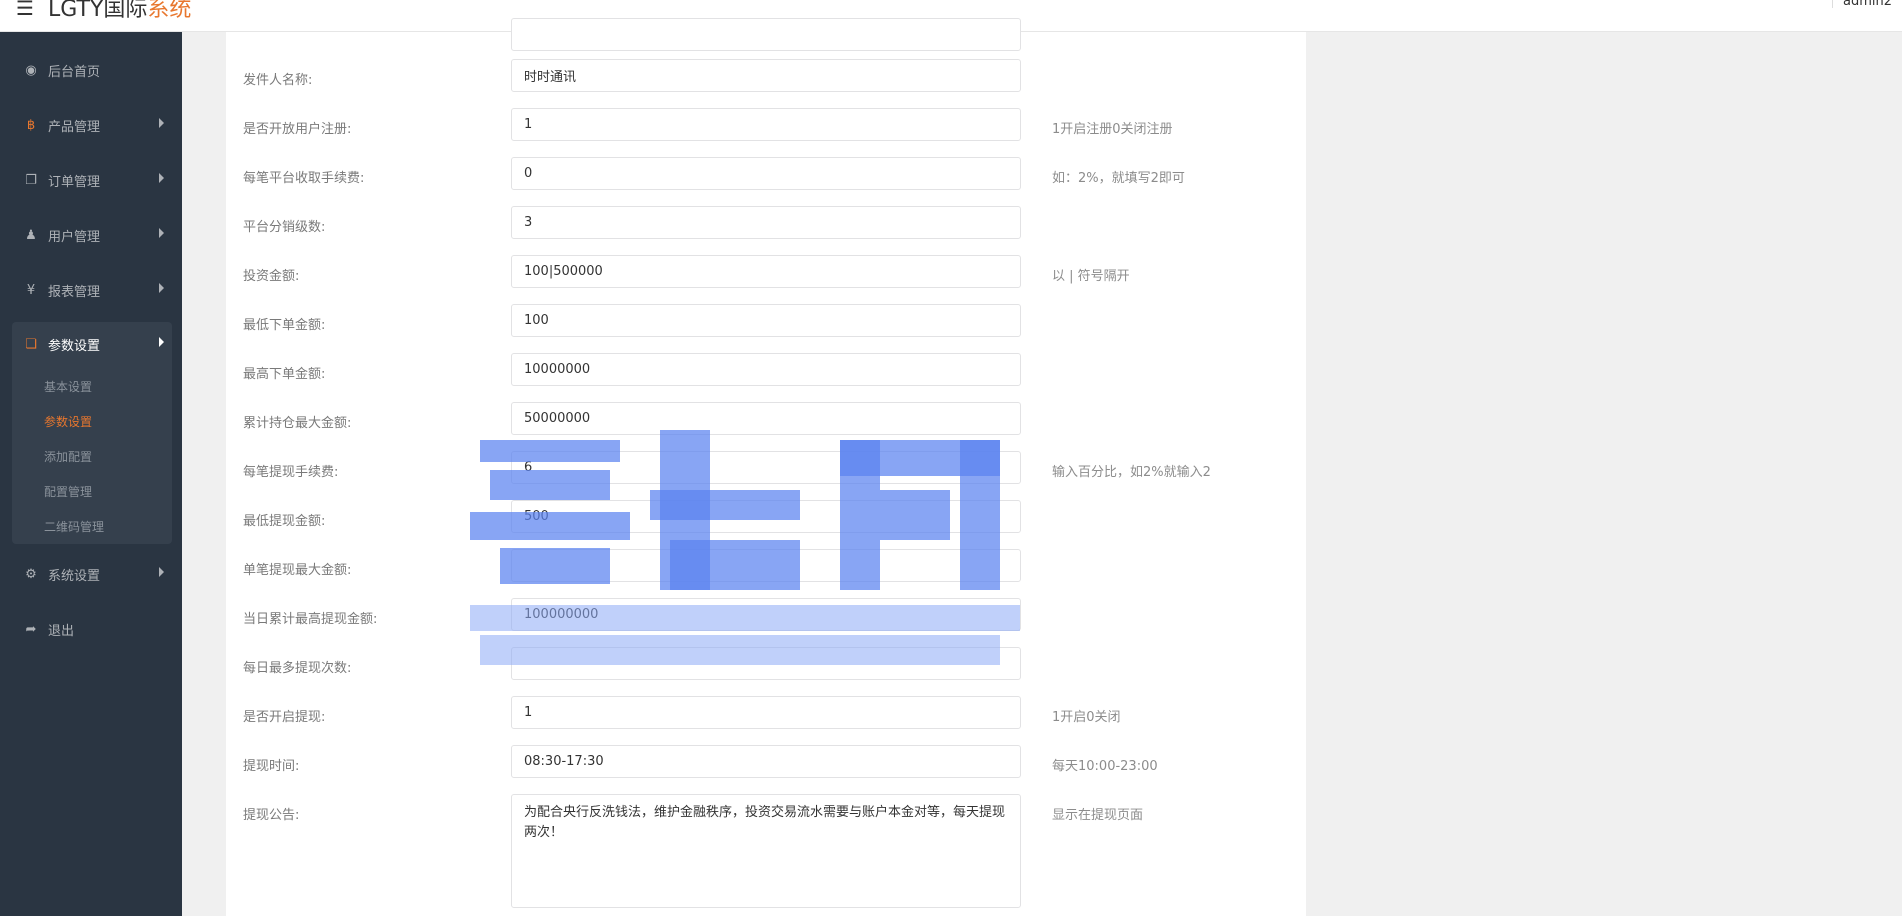 The width and height of the screenshot is (1902, 916). What do you see at coordinates (61, 631) in the screenshot?
I see `sidebar-item-label: 退出` at bounding box center [61, 631].